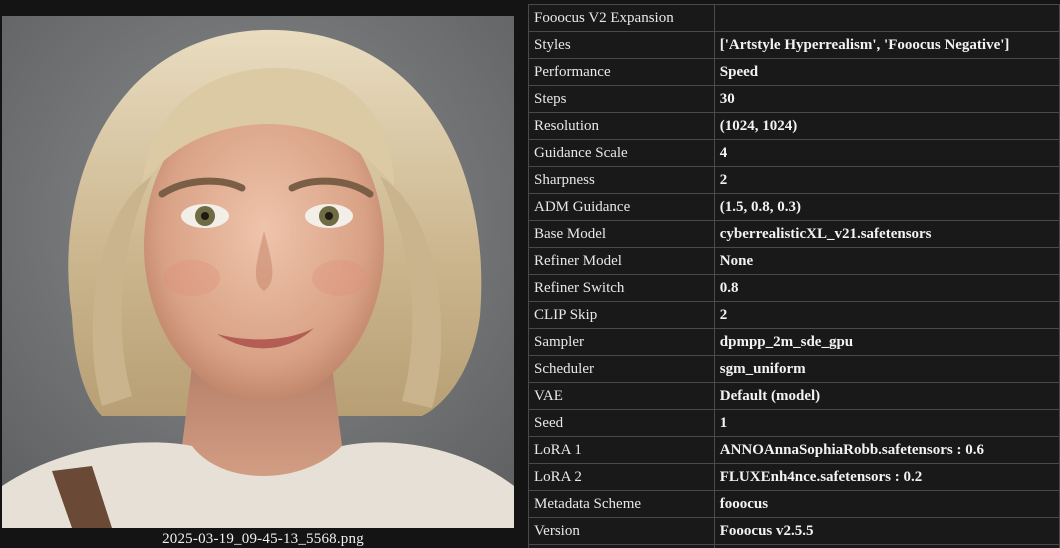  Describe the element at coordinates (886, 423) in the screenshot. I see `metadata-value: 1` at that location.